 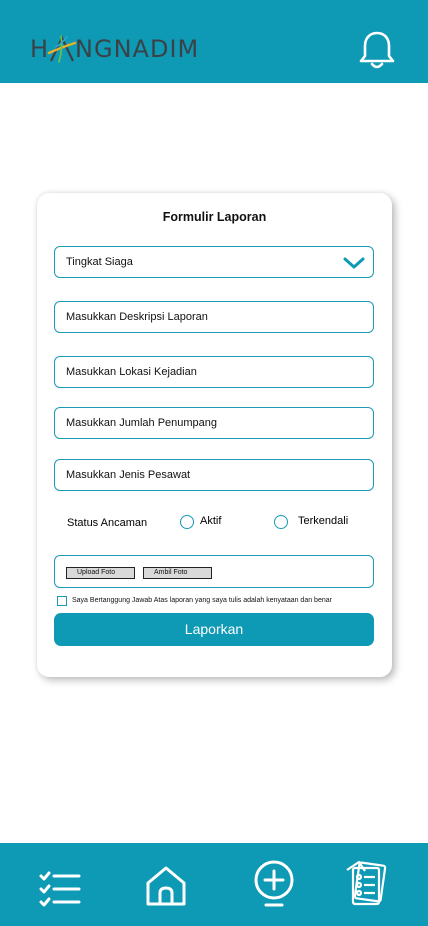 What do you see at coordinates (107, 523) in the screenshot?
I see `threat-status-label: Status Ancaman` at bounding box center [107, 523].